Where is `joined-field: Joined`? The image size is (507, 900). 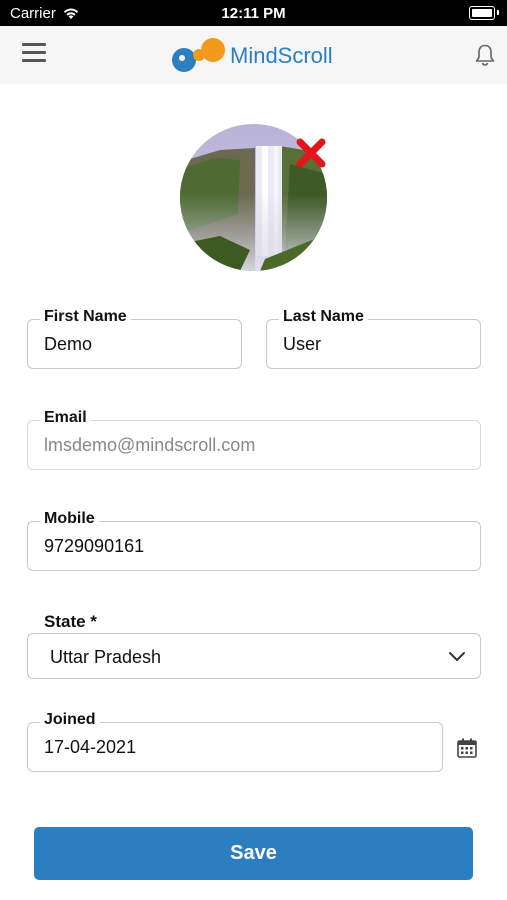
joined-field: Joined is located at coordinates (235, 741).